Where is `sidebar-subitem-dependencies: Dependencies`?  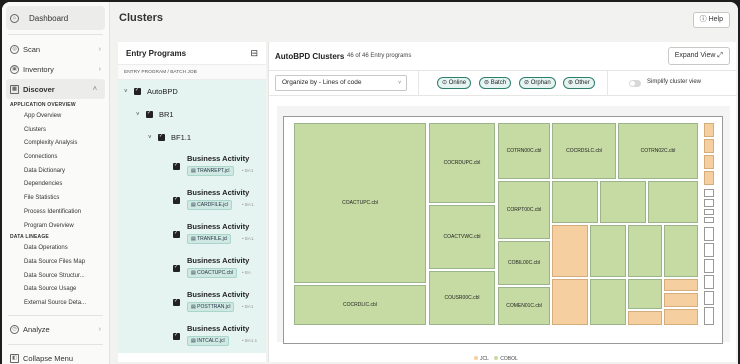
sidebar-subitem-dependencies: Dependencies is located at coordinates (55, 185).